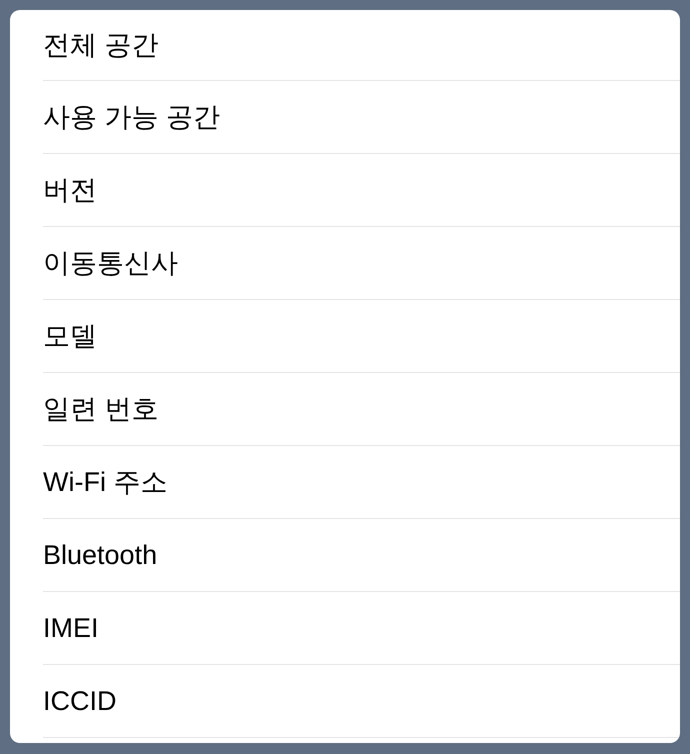 The height and width of the screenshot is (754, 690). Describe the element at coordinates (101, 409) in the screenshot. I see `row-label: 일련 번호` at that location.